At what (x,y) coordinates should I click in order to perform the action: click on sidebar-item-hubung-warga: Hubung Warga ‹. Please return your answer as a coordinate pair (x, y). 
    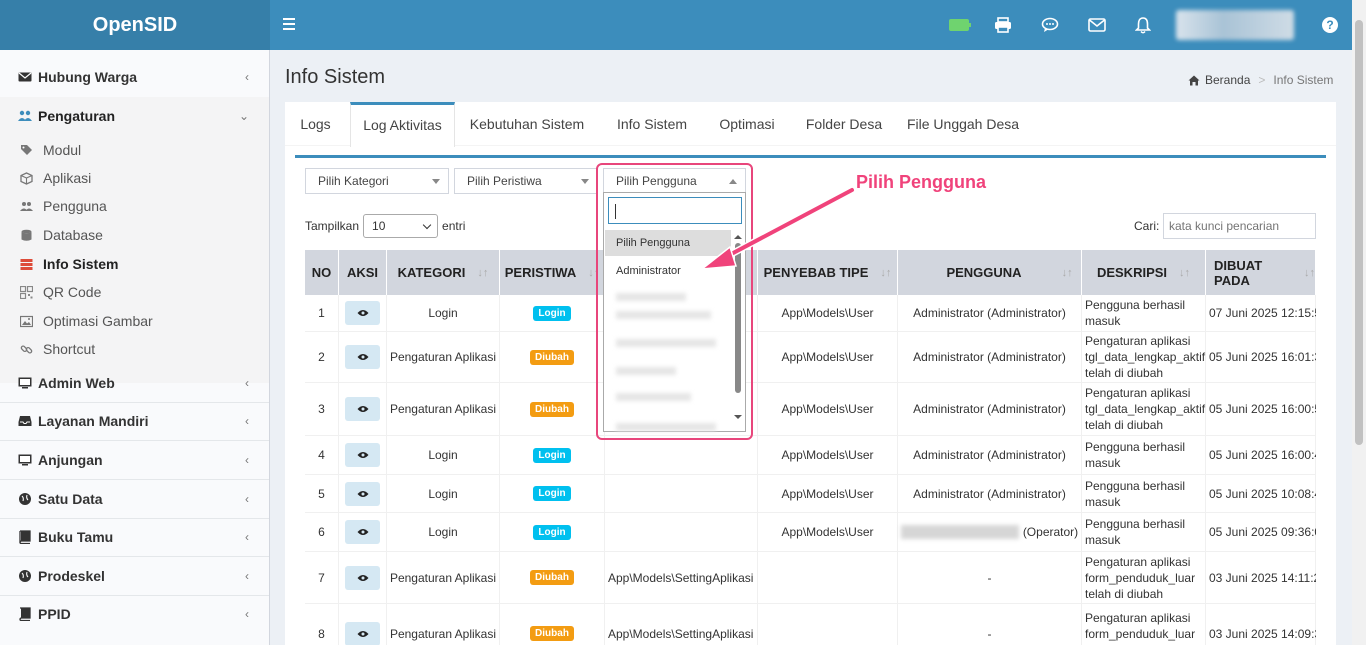
    Looking at the image, I should click on (134, 77).